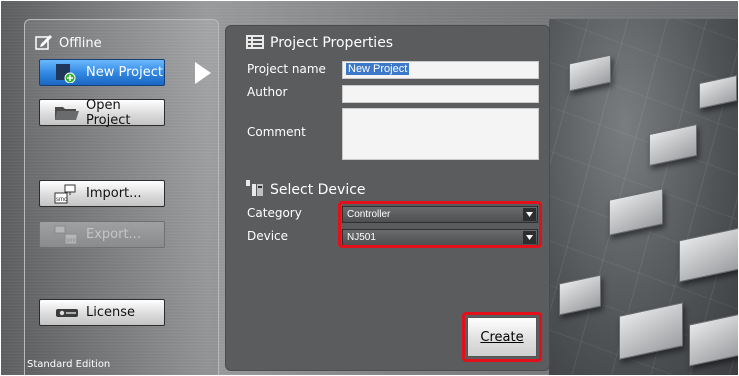  What do you see at coordinates (255, 188) in the screenshot?
I see `device-icon` at bounding box center [255, 188].